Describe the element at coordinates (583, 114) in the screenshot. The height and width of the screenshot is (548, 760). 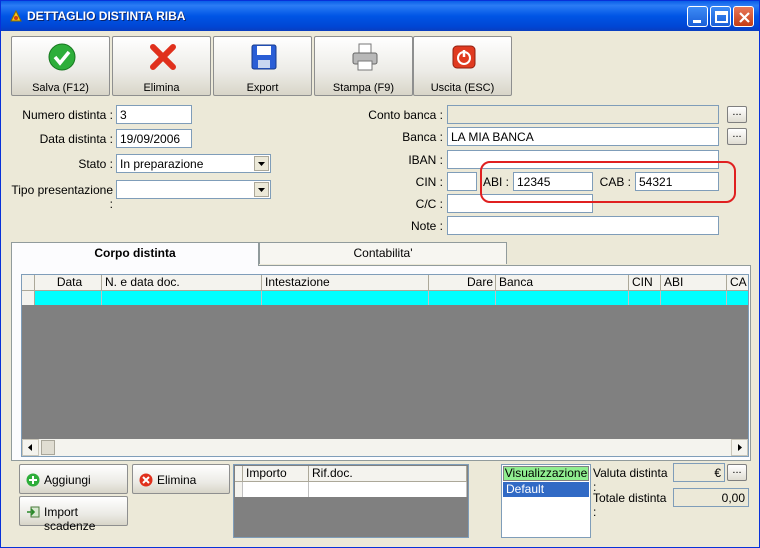
I see `conto-banca-field` at that location.